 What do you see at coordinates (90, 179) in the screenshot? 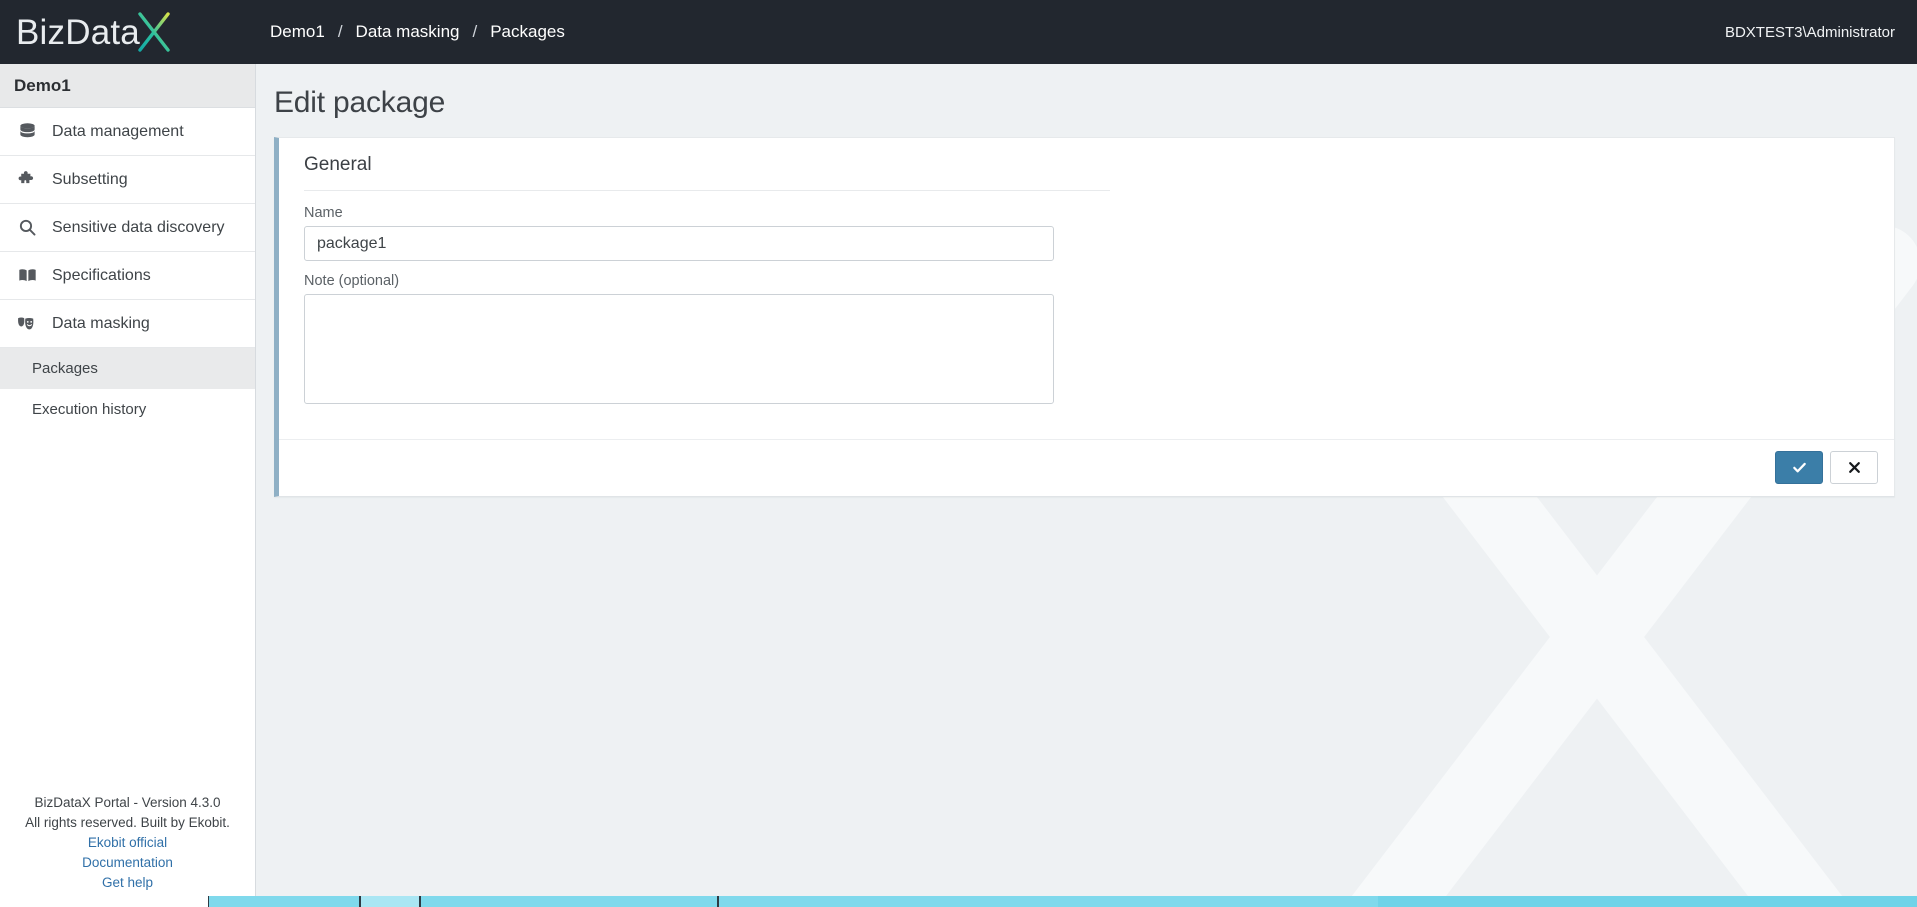
I see `sidebar-item-label: Subsetting` at bounding box center [90, 179].